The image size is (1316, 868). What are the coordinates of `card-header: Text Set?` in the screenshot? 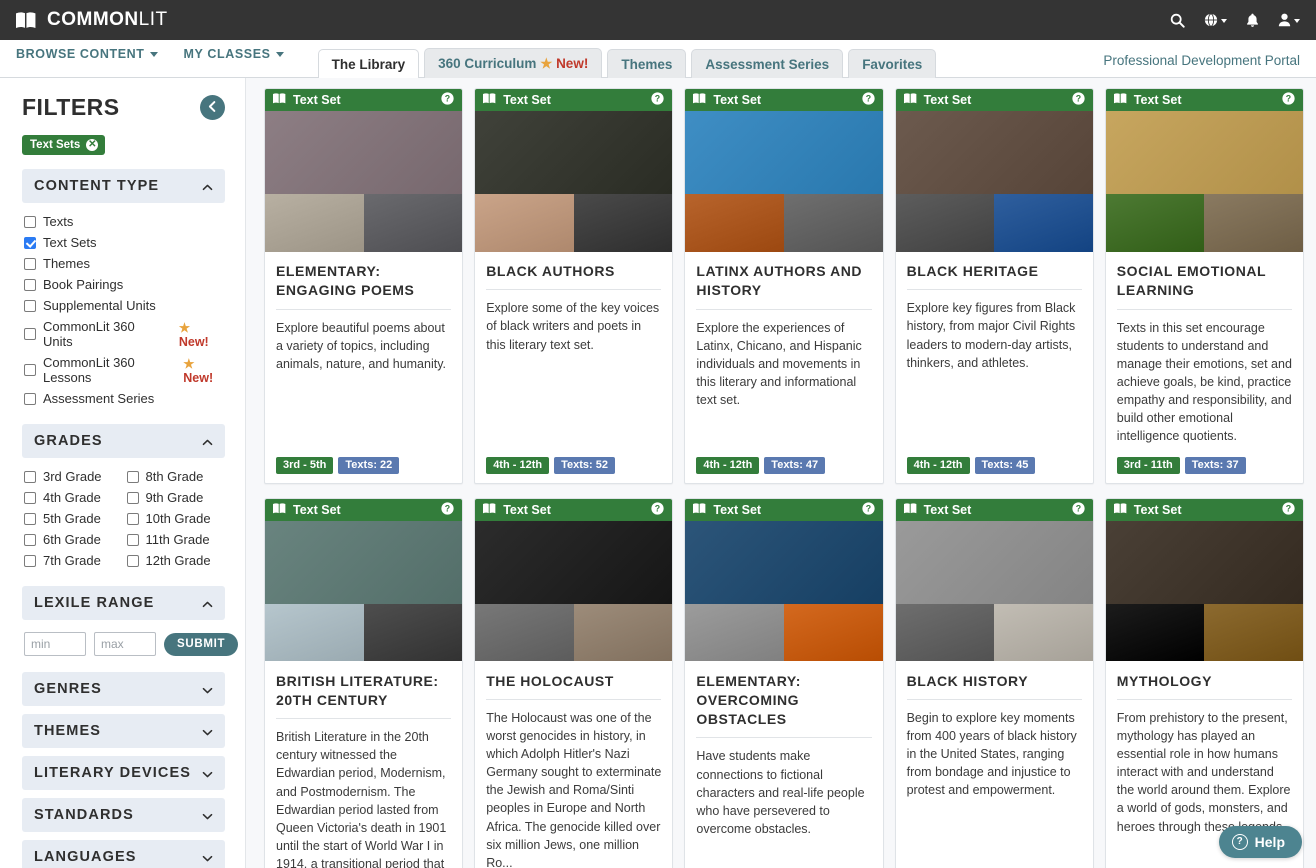 It's located at (784, 509).